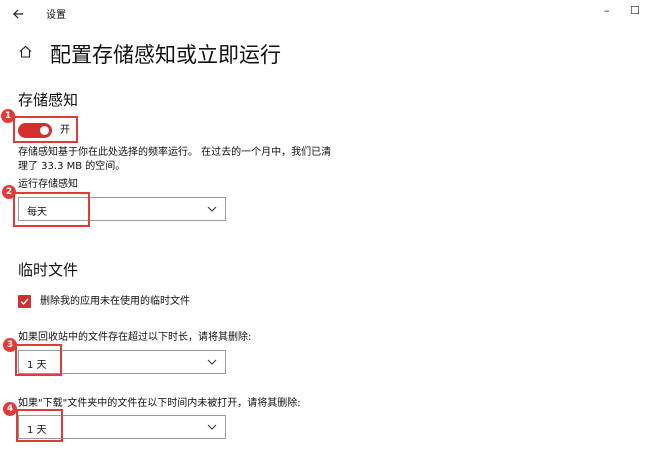  What do you see at coordinates (135, 337) in the screenshot?
I see `recycle-bin-label: 如果回收站中的文件存在超过以下时长，请将其删除:` at bounding box center [135, 337].